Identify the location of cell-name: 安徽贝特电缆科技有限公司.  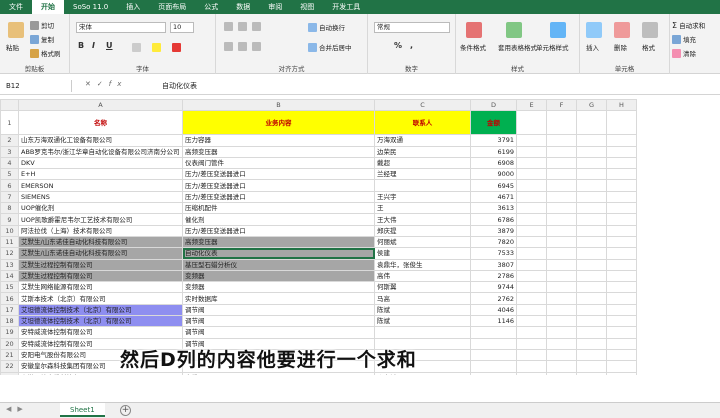
(100, 373).